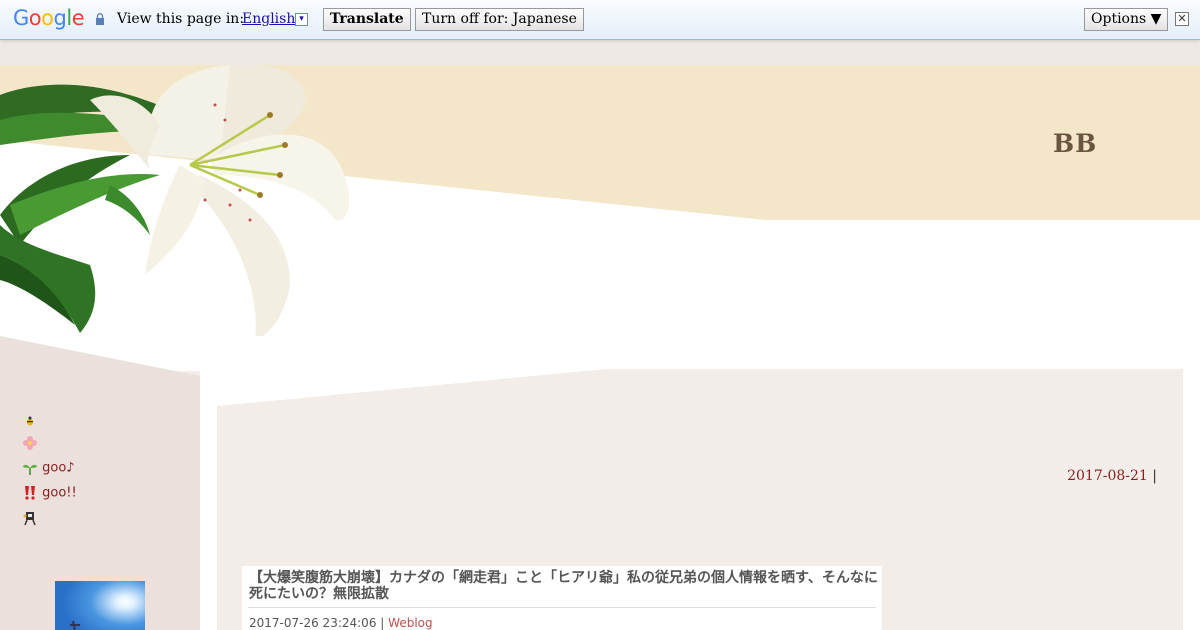 The width and height of the screenshot is (1200, 630). What do you see at coordinates (30, 493) in the screenshot?
I see `exclamation-icon` at bounding box center [30, 493].